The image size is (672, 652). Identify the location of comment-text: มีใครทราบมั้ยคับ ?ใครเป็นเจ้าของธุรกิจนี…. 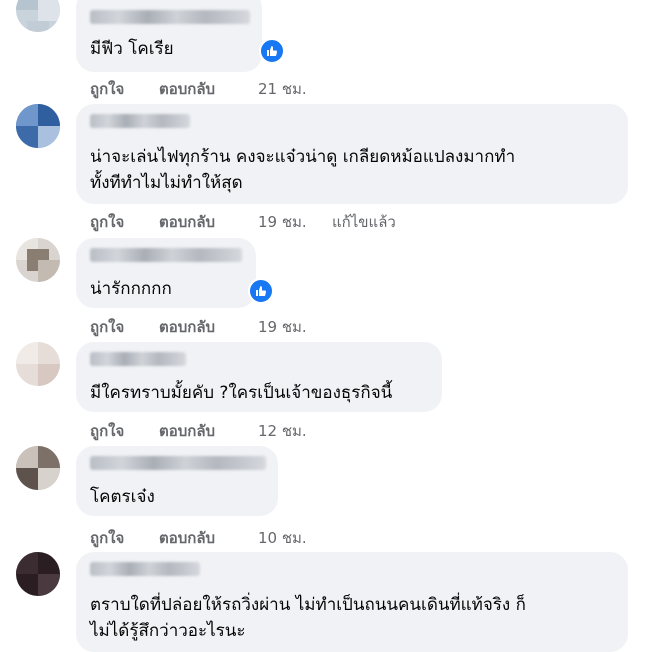
(241, 393).